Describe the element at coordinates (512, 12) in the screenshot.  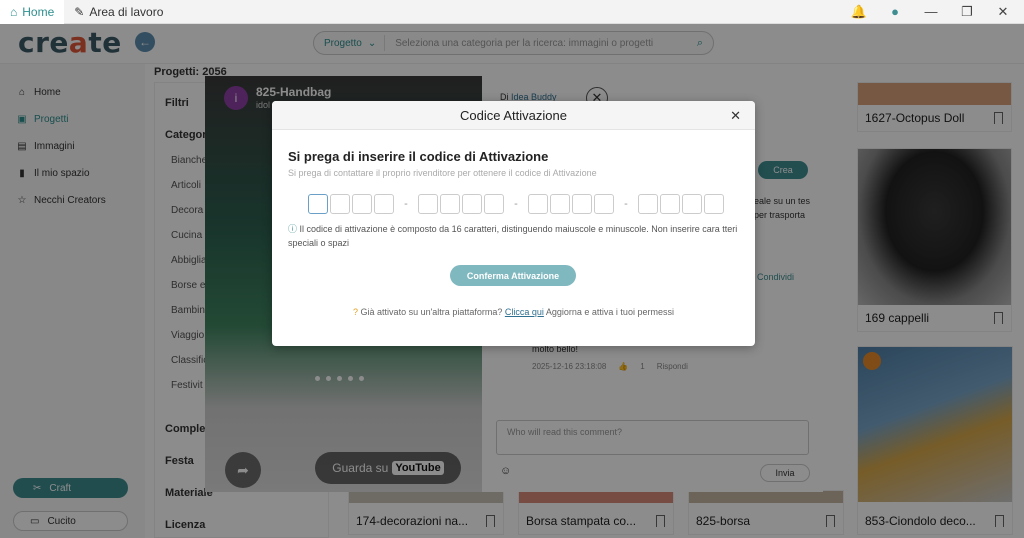
I see `title-bar: ⌂ Home ✎ Area di lavoro 🔔 ● — ❐ ✕` at that location.